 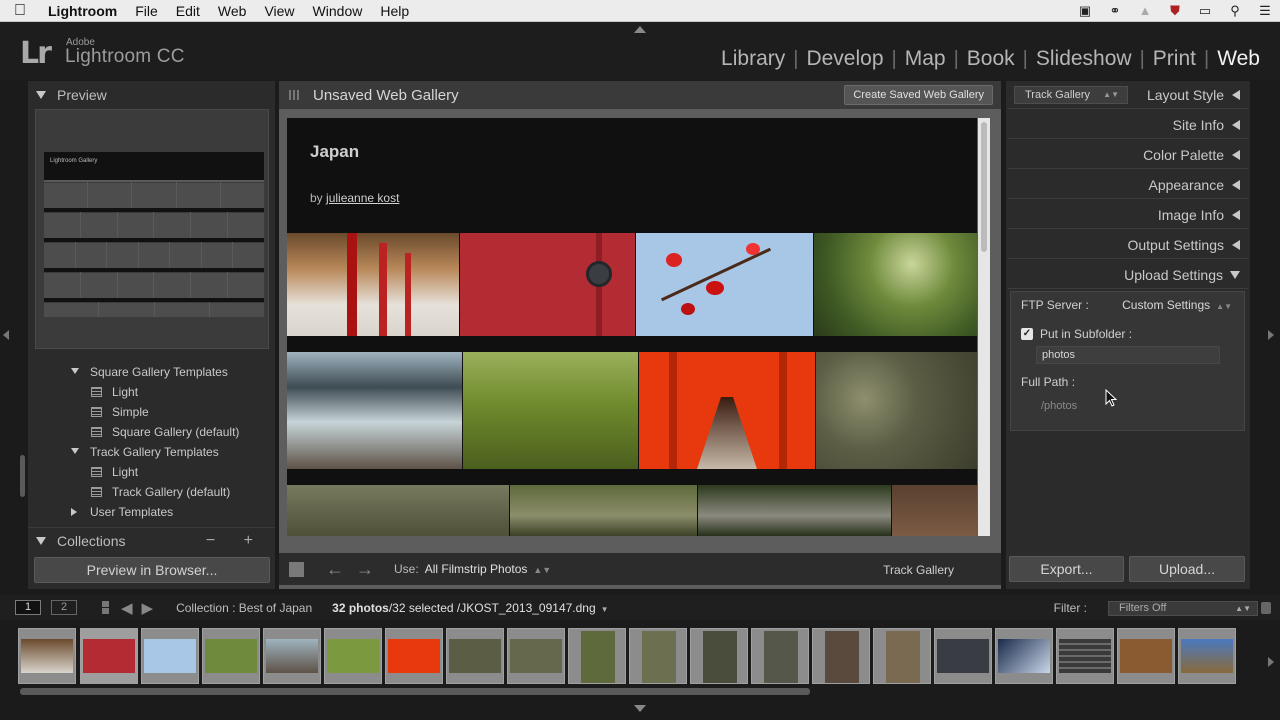 What do you see at coordinates (151, 492) in the screenshot?
I see `tree-item-track-default: Track Gallery (default)` at bounding box center [151, 492].